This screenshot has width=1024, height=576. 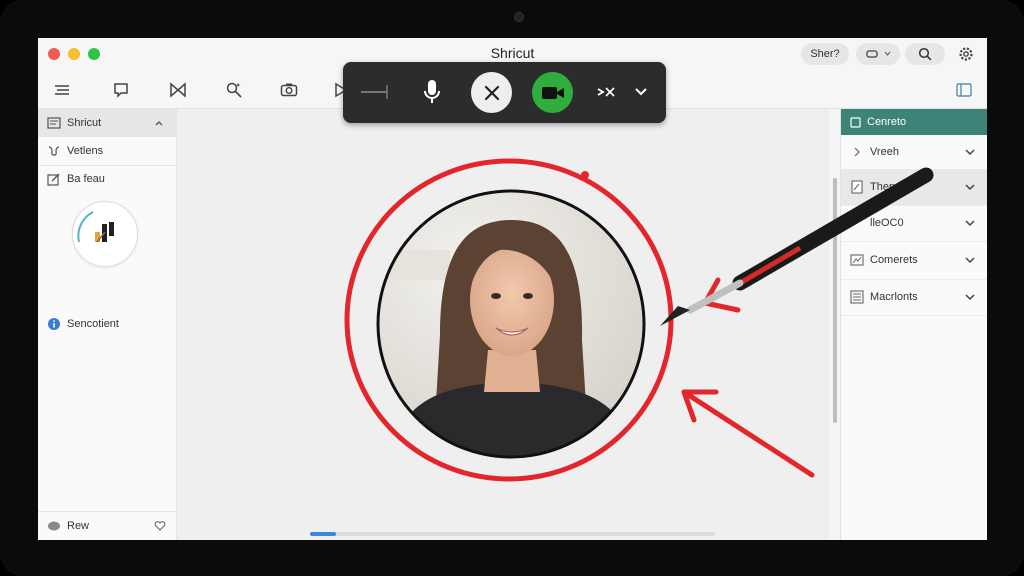 What do you see at coordinates (515, 327) in the screenshot?
I see `webcam-bubble` at bounding box center [515, 327].